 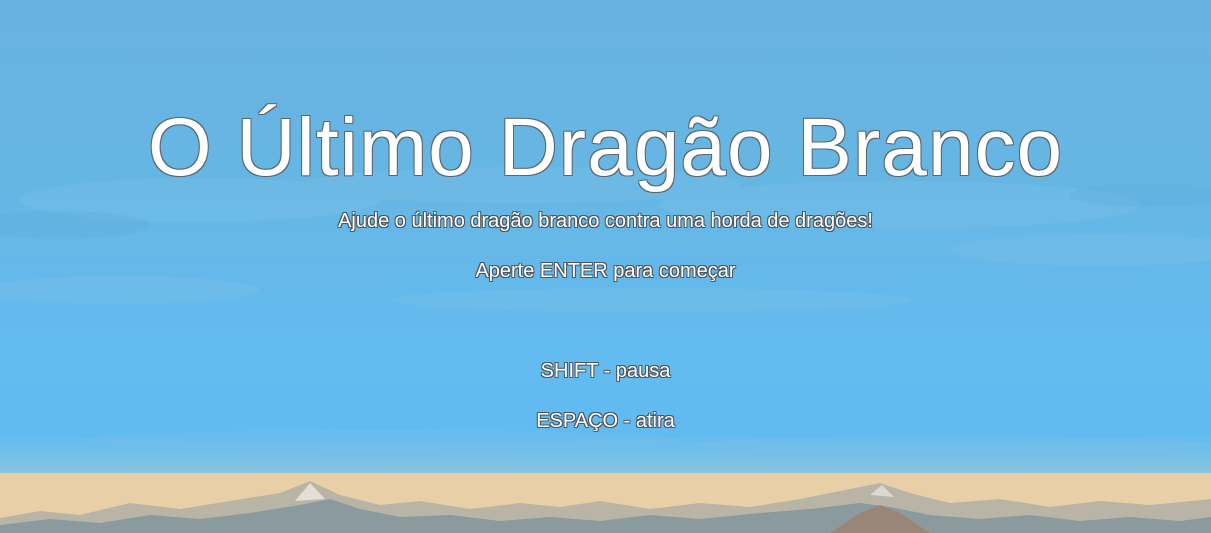 I want to click on game-title: O Último Dragão Branco, so click(x=605, y=147).